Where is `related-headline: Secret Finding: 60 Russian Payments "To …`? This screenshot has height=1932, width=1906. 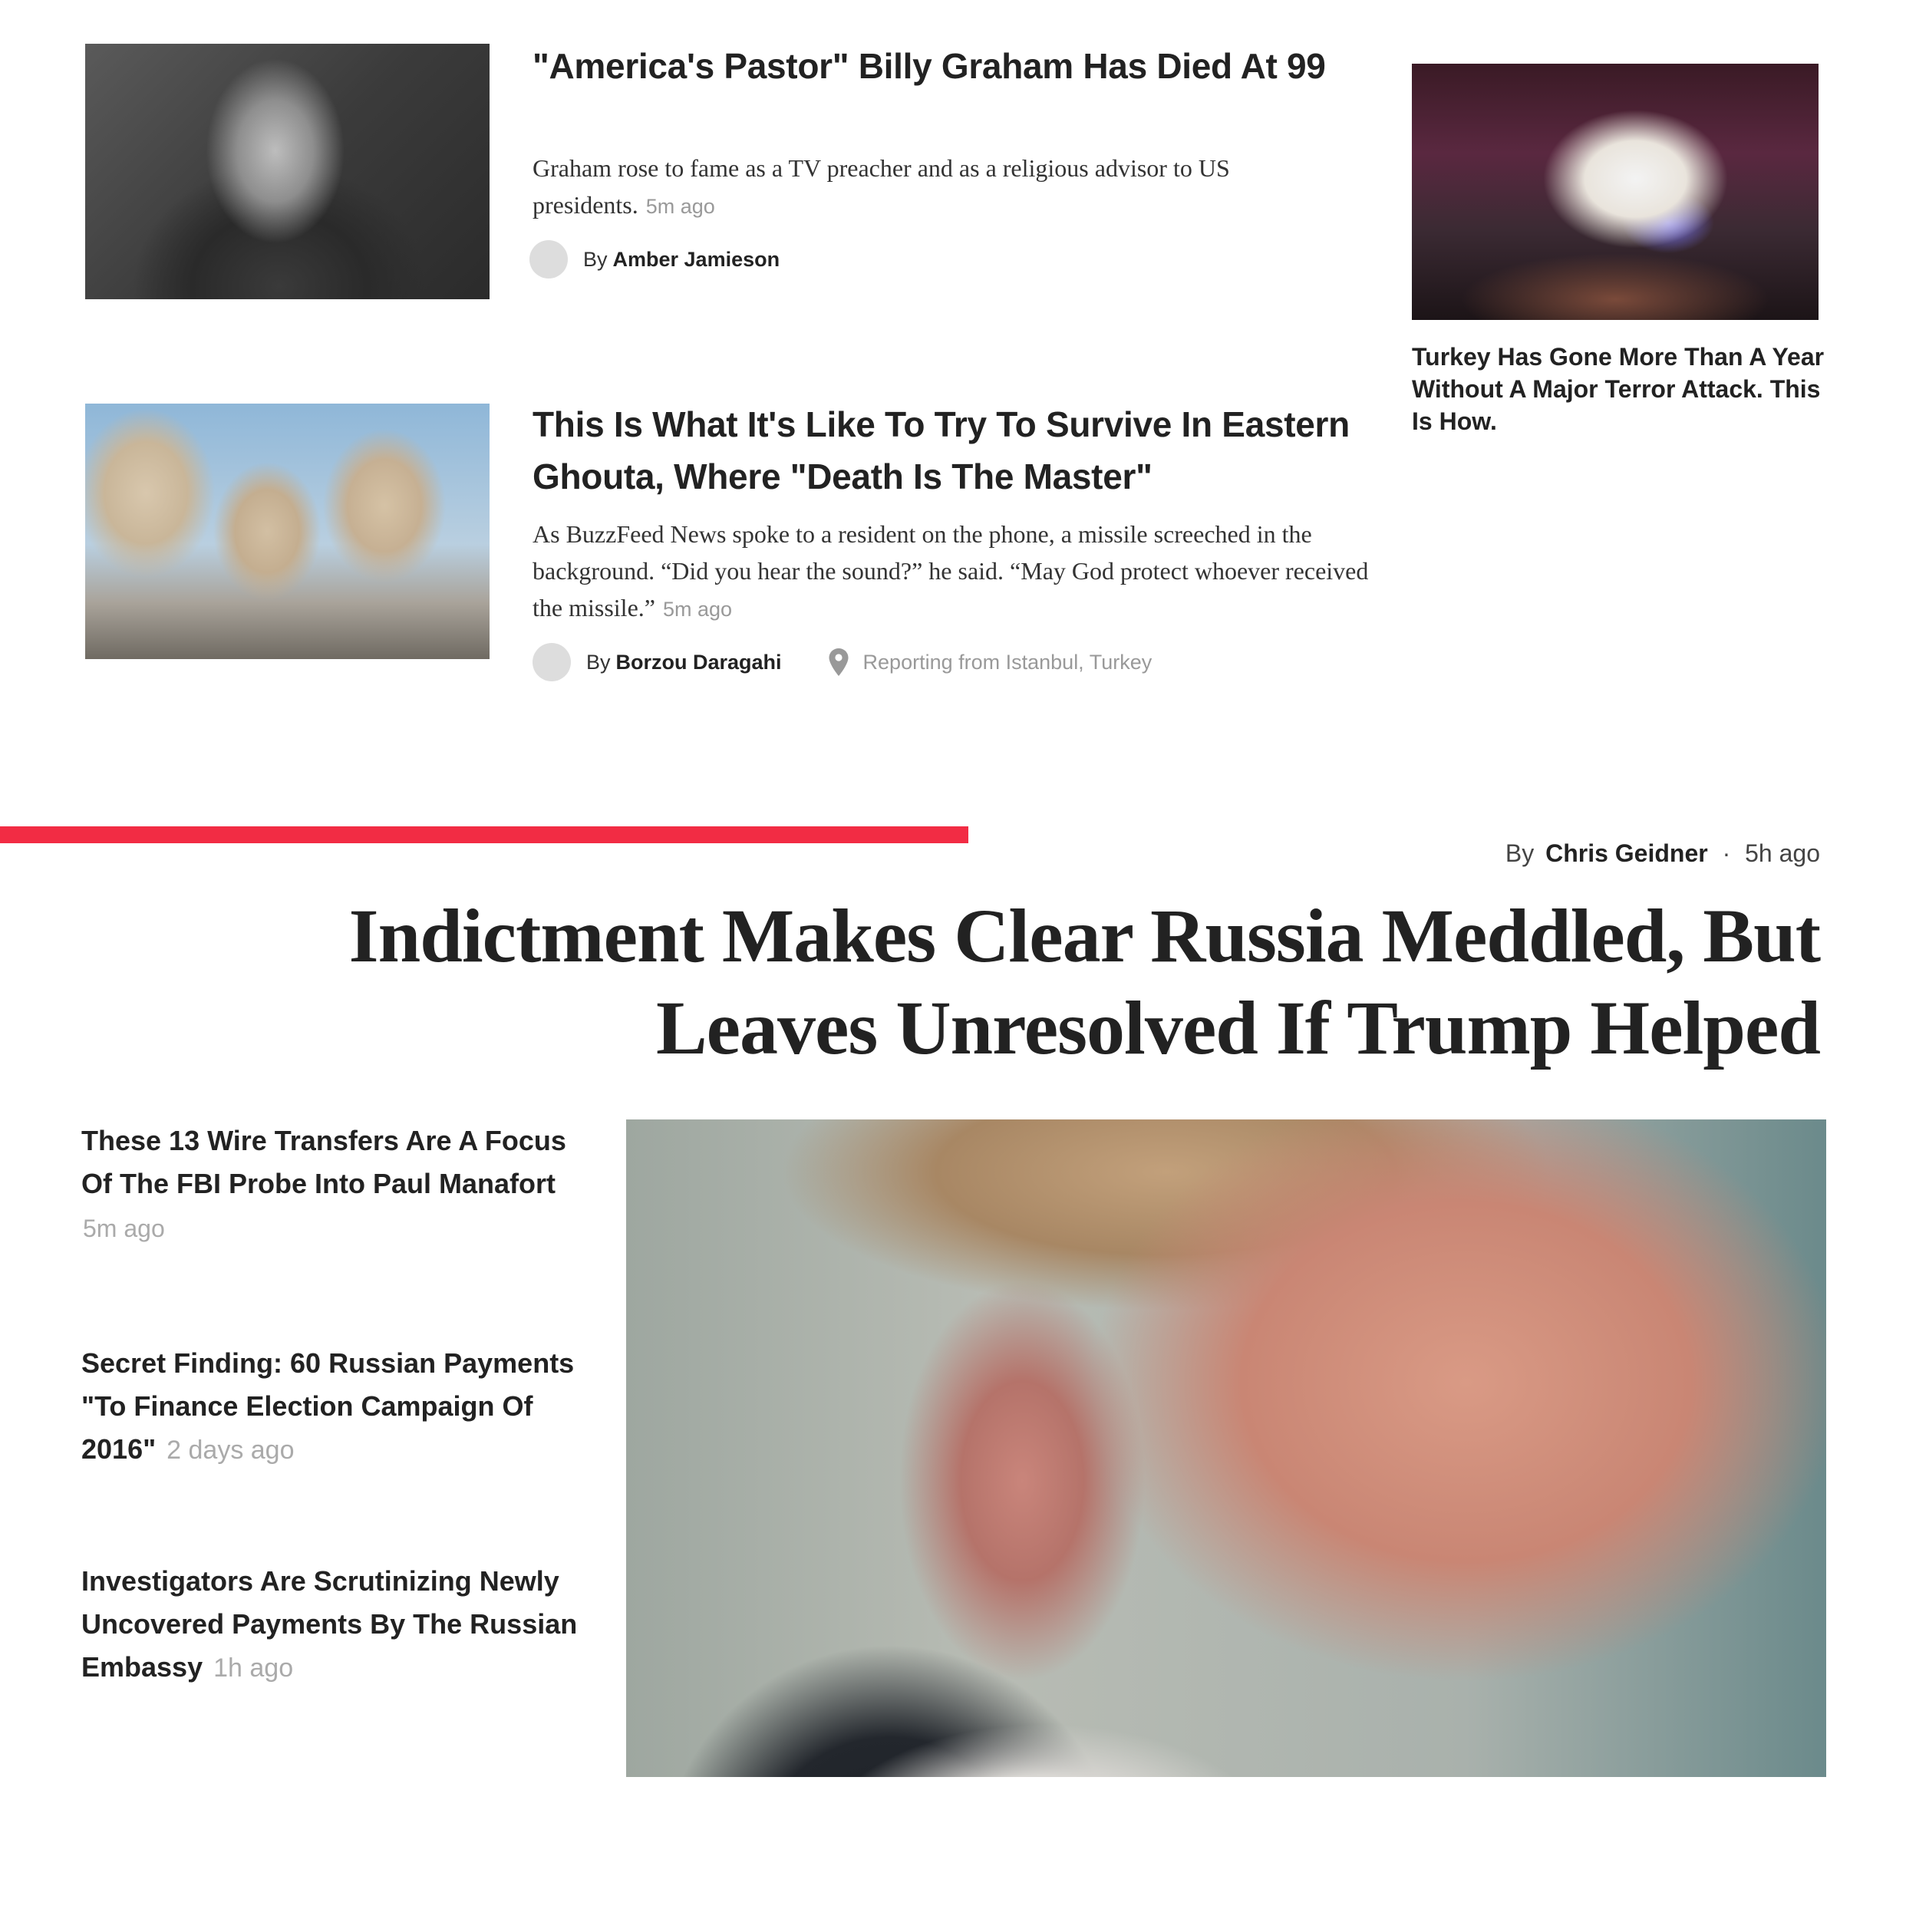 related-headline: Secret Finding: 60 Russian Payments "To … is located at coordinates (327, 1406).